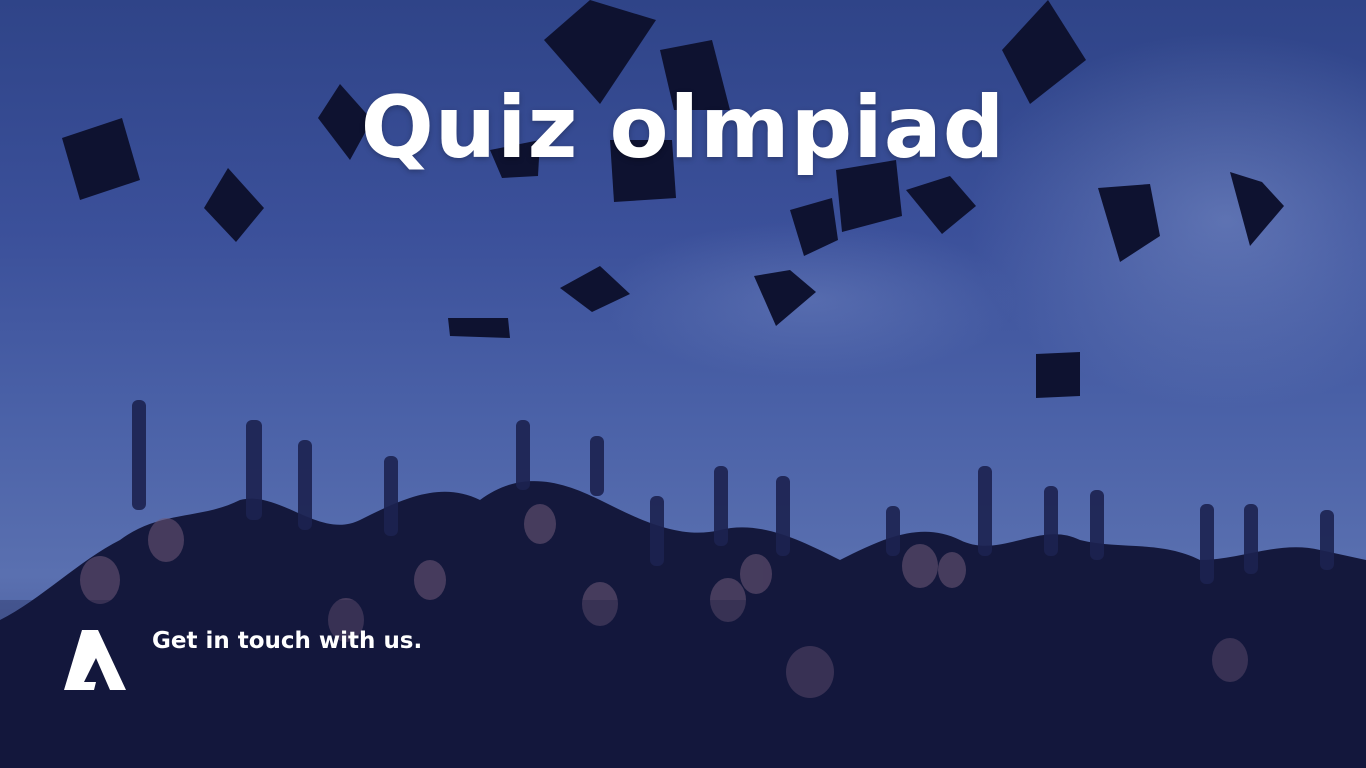  I want to click on brand-logo-icon, so click(95, 660).